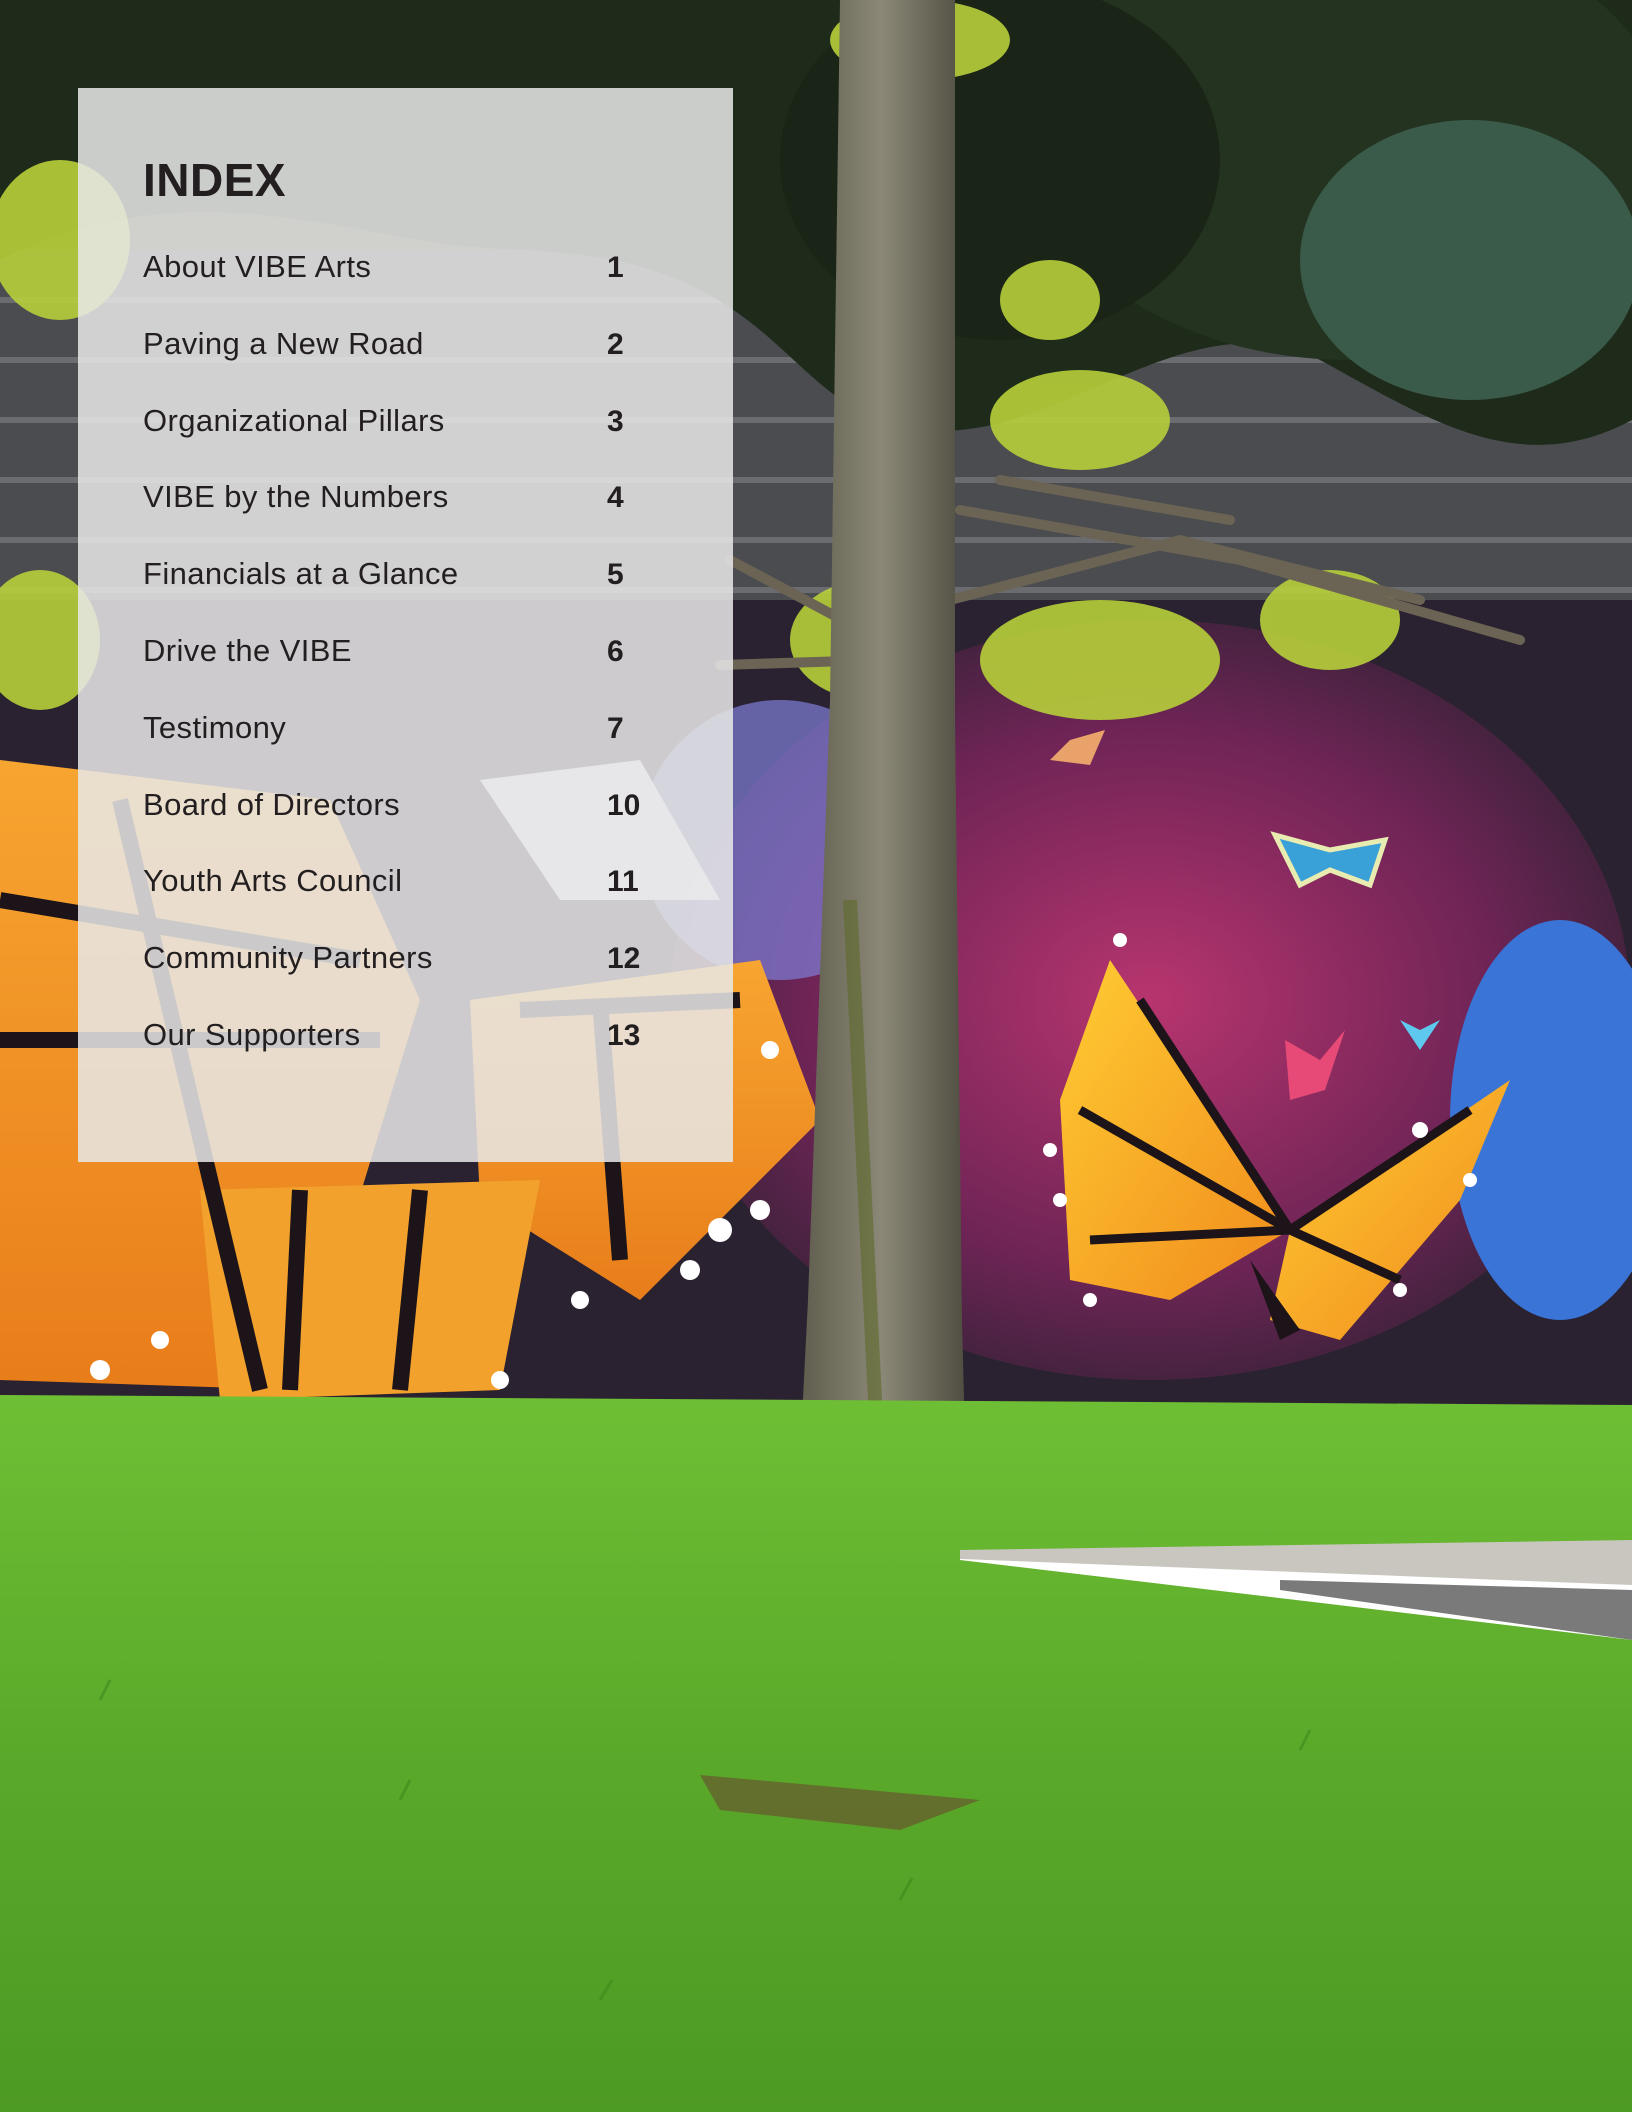 This screenshot has width=1632, height=2112. I want to click on index-entry-label: Financials at a Glance, so click(301, 574).